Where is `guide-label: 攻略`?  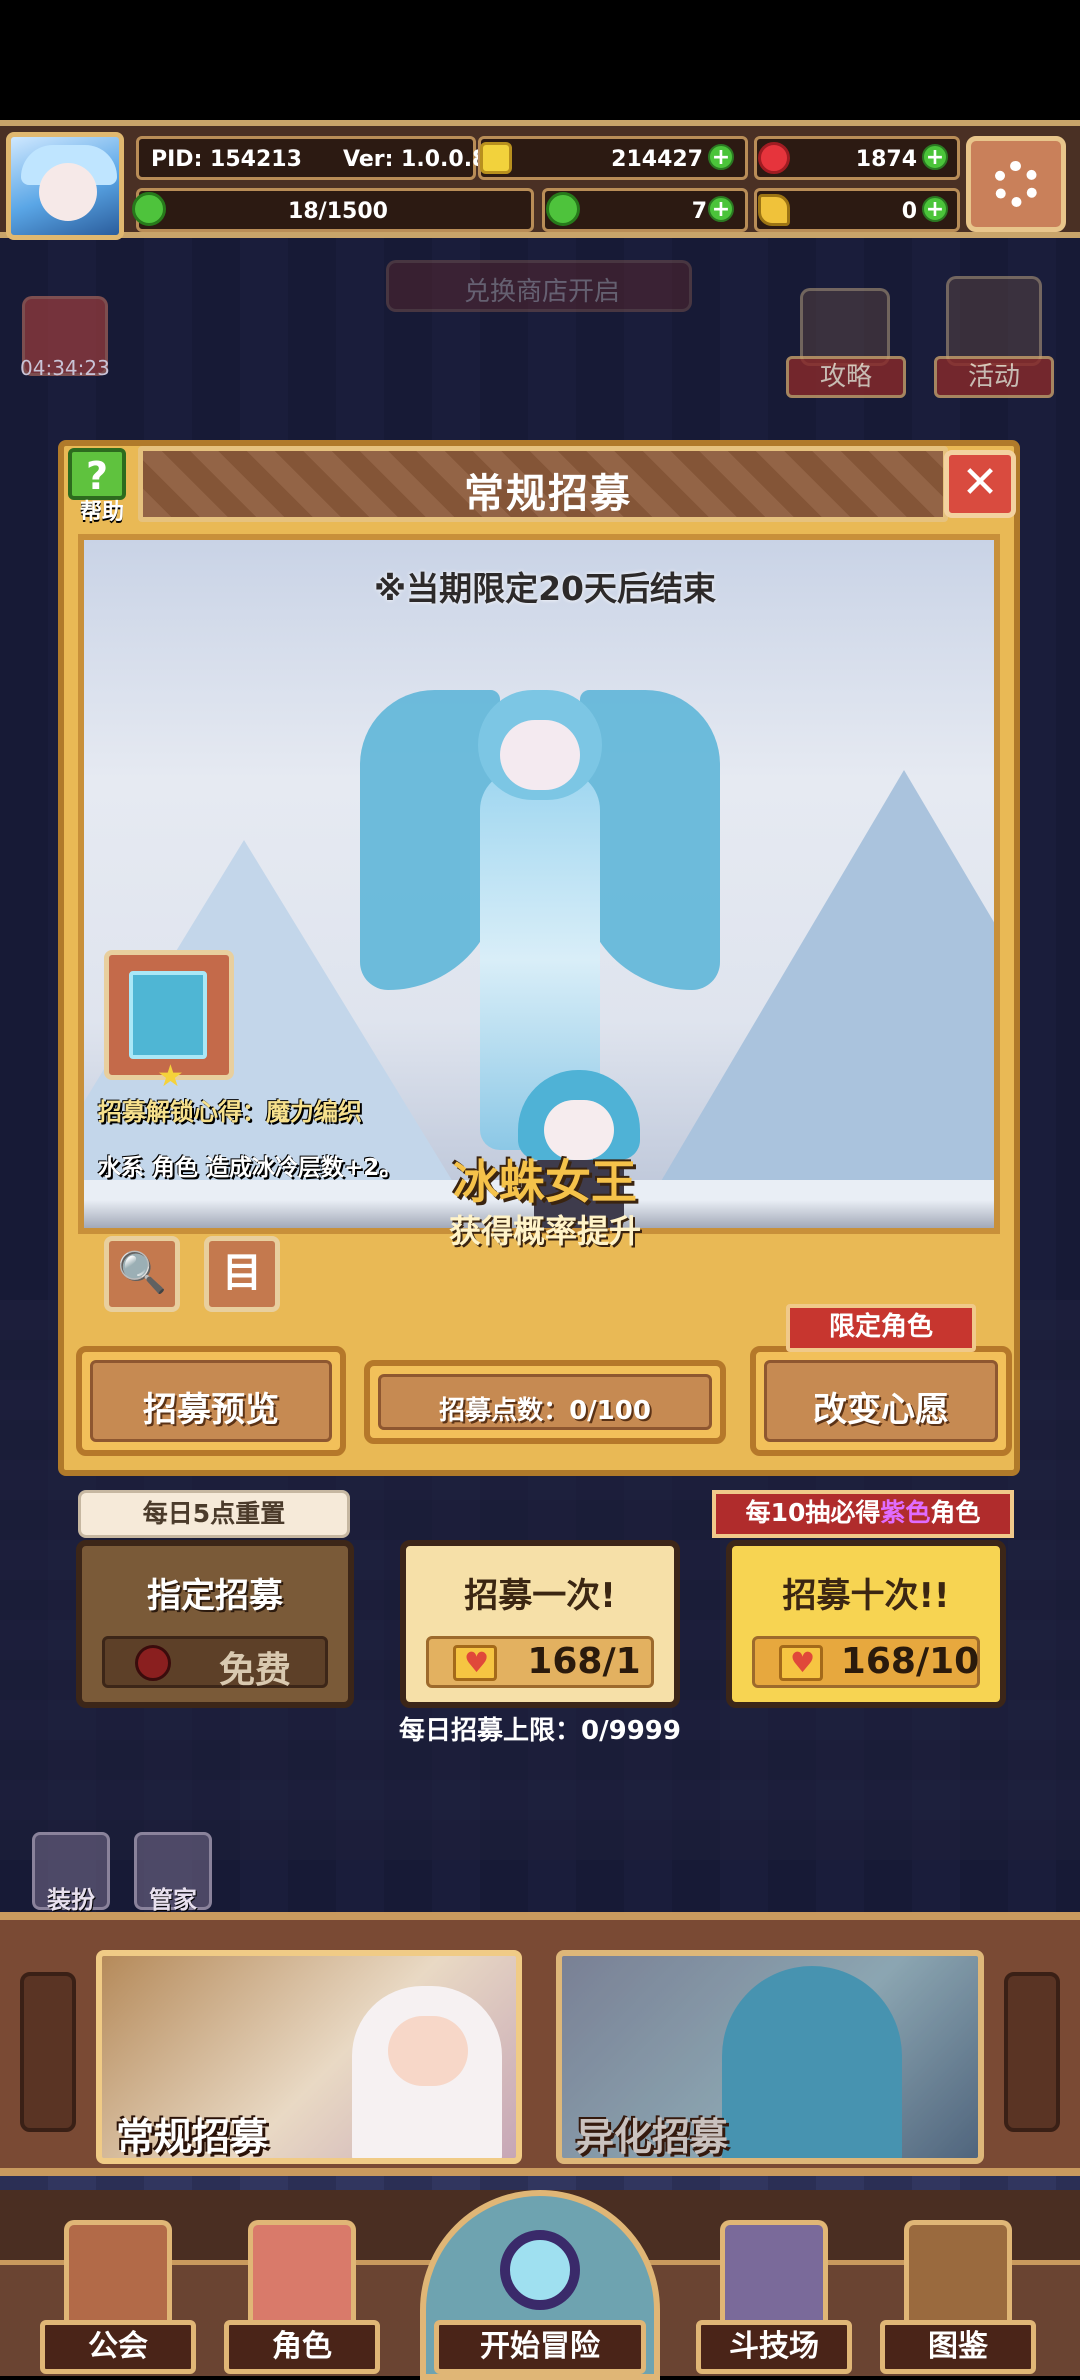
guide-label: 攻略 is located at coordinates (846, 377).